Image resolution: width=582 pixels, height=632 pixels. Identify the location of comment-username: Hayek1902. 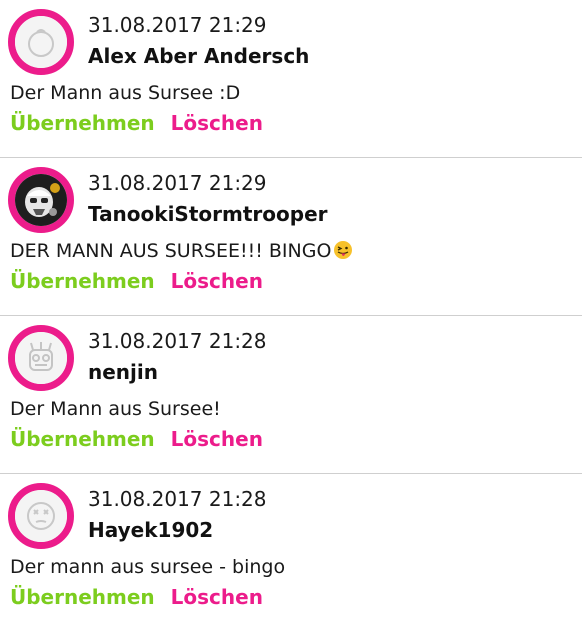
(150, 530).